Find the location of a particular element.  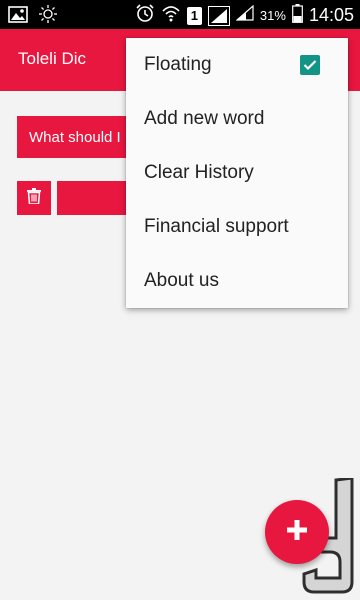

menu-item-add-new-word: Add new word is located at coordinates (237, 119).